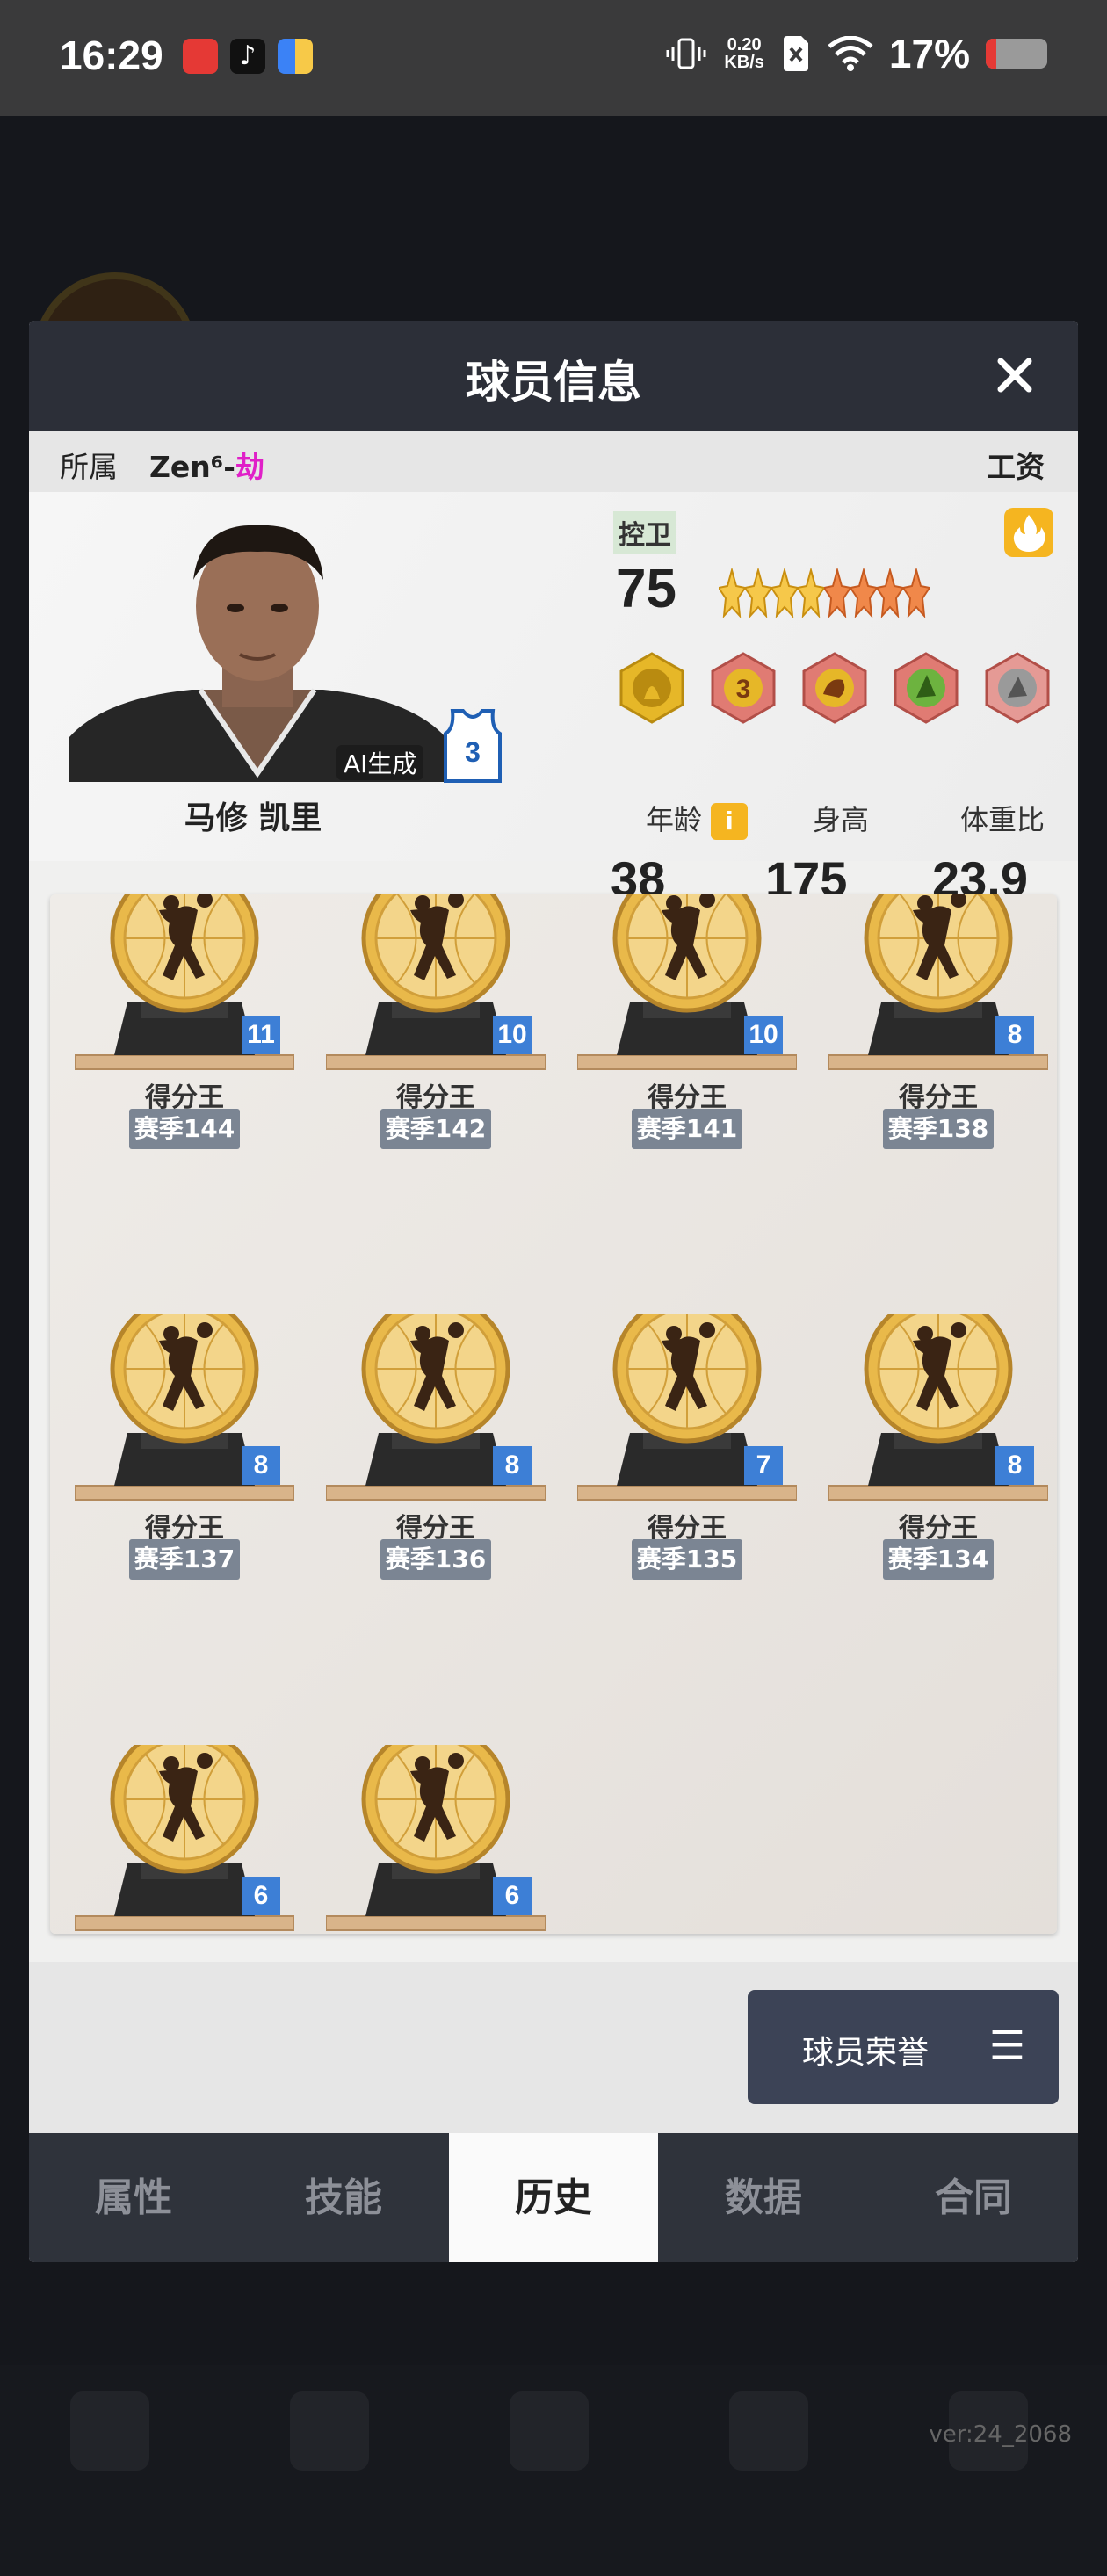 Image resolution: width=1107 pixels, height=2576 pixels. I want to click on trophy-item: 8 得分王 赛季136, so click(436, 1463).